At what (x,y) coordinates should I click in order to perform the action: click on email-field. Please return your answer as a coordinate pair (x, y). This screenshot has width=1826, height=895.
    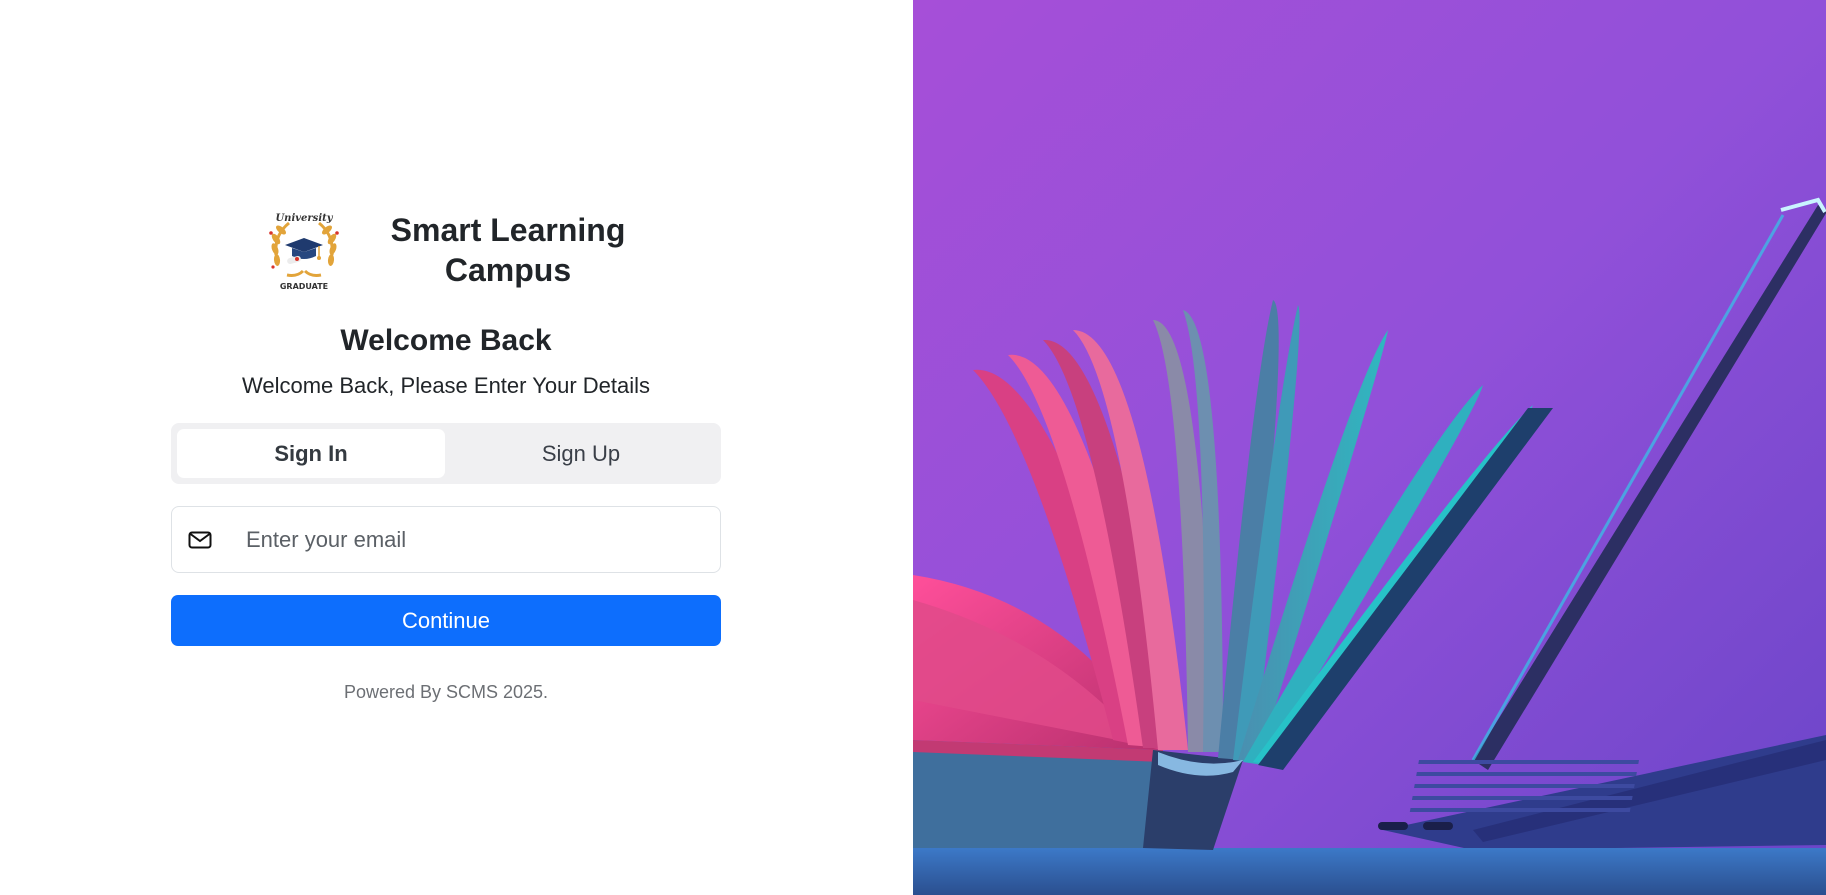
    Looking at the image, I should click on (446, 539).